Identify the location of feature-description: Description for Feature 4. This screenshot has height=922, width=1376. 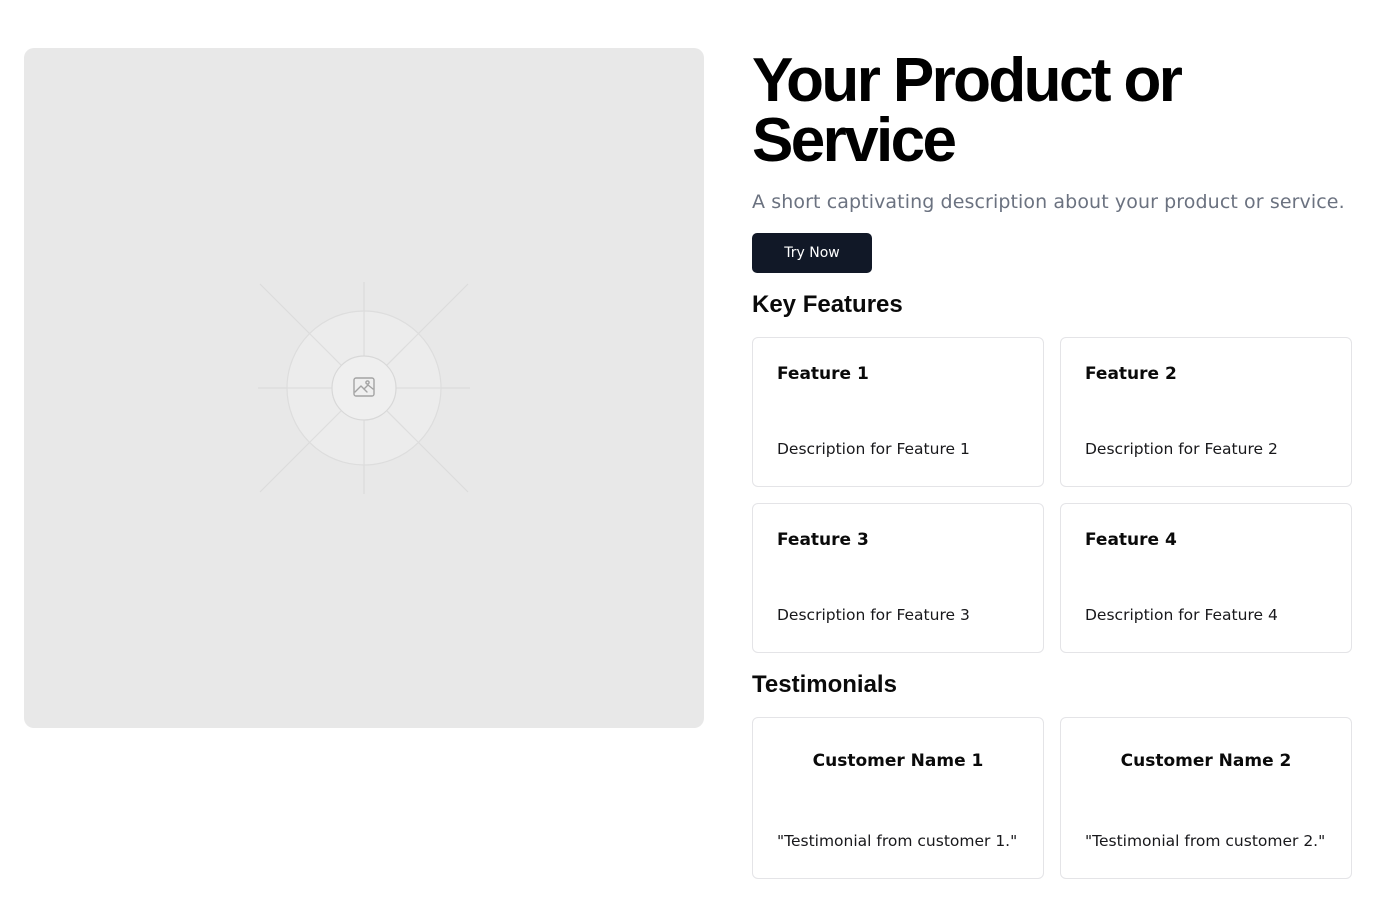
(1181, 615).